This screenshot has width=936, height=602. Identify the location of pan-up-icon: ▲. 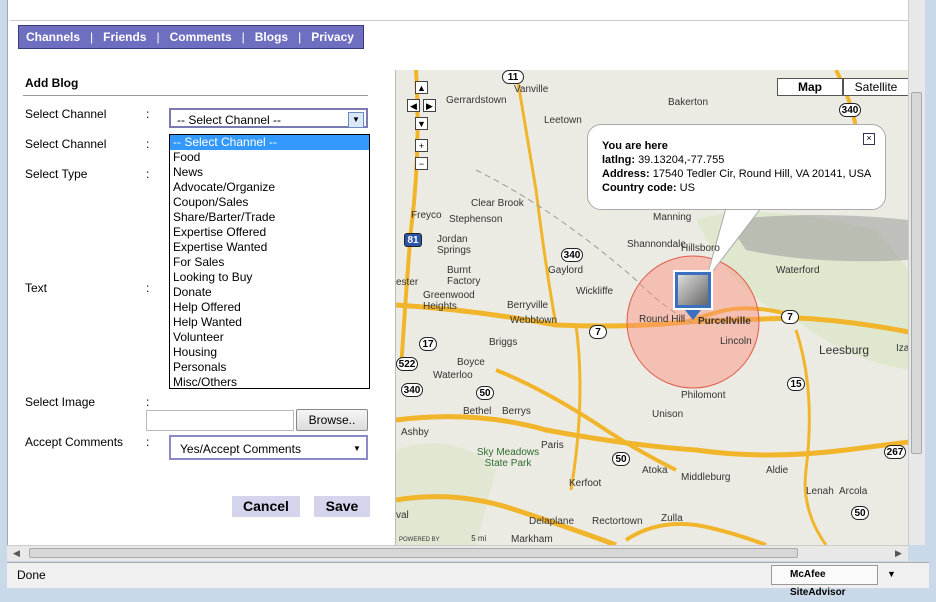
(421, 87).